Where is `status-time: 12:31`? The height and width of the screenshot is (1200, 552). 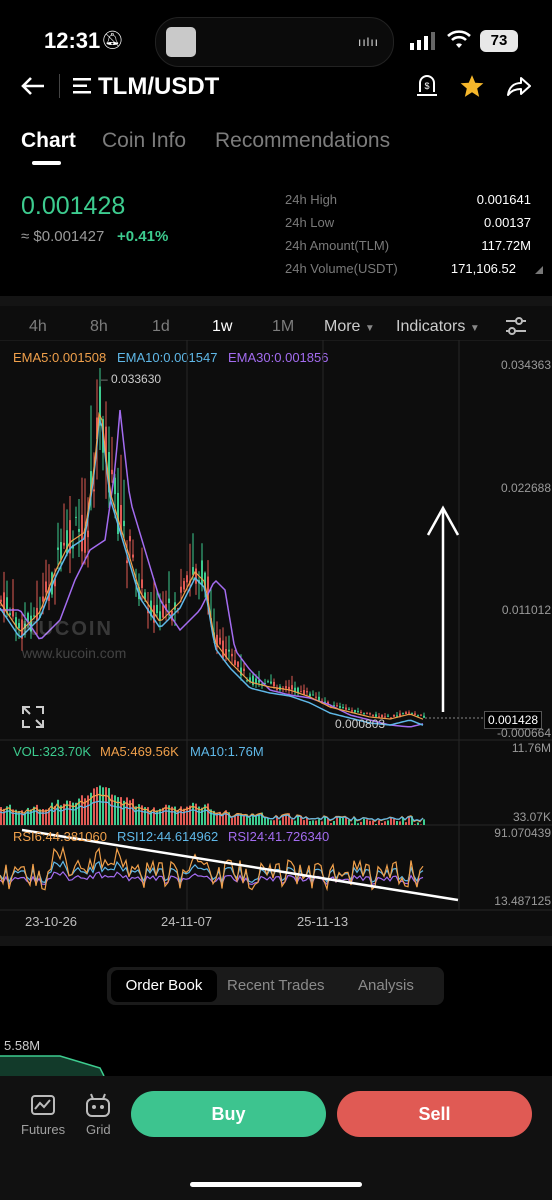 status-time: 12:31 is located at coordinates (72, 40).